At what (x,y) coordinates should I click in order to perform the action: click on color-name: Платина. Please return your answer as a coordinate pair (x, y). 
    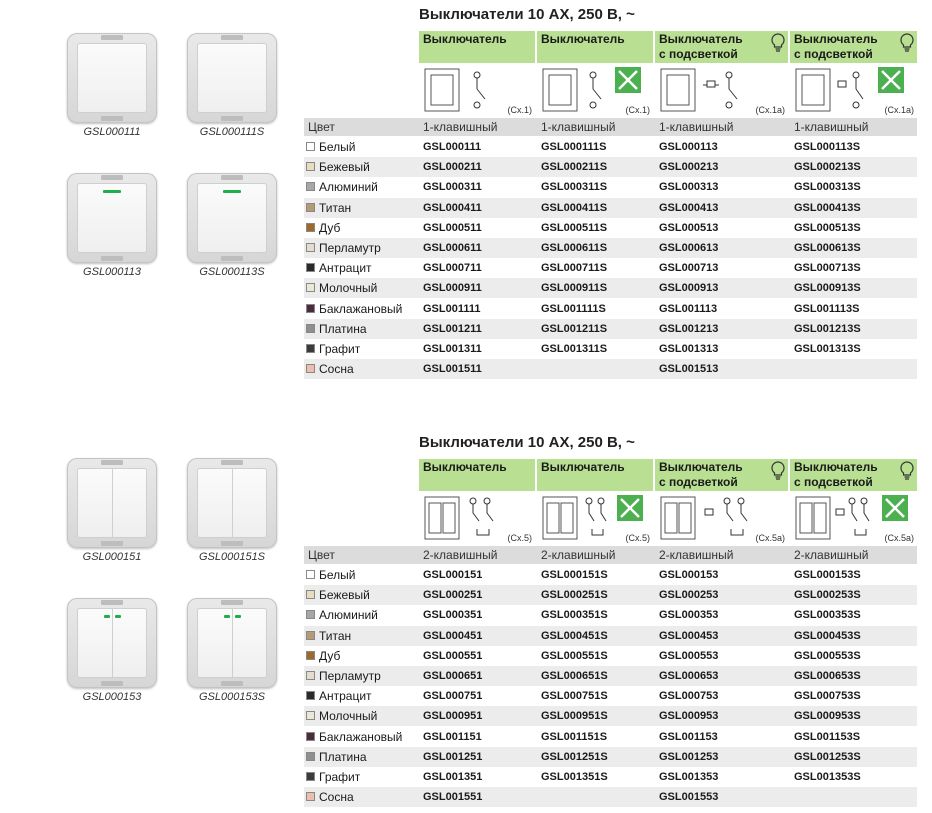
    Looking at the image, I should click on (343, 756).